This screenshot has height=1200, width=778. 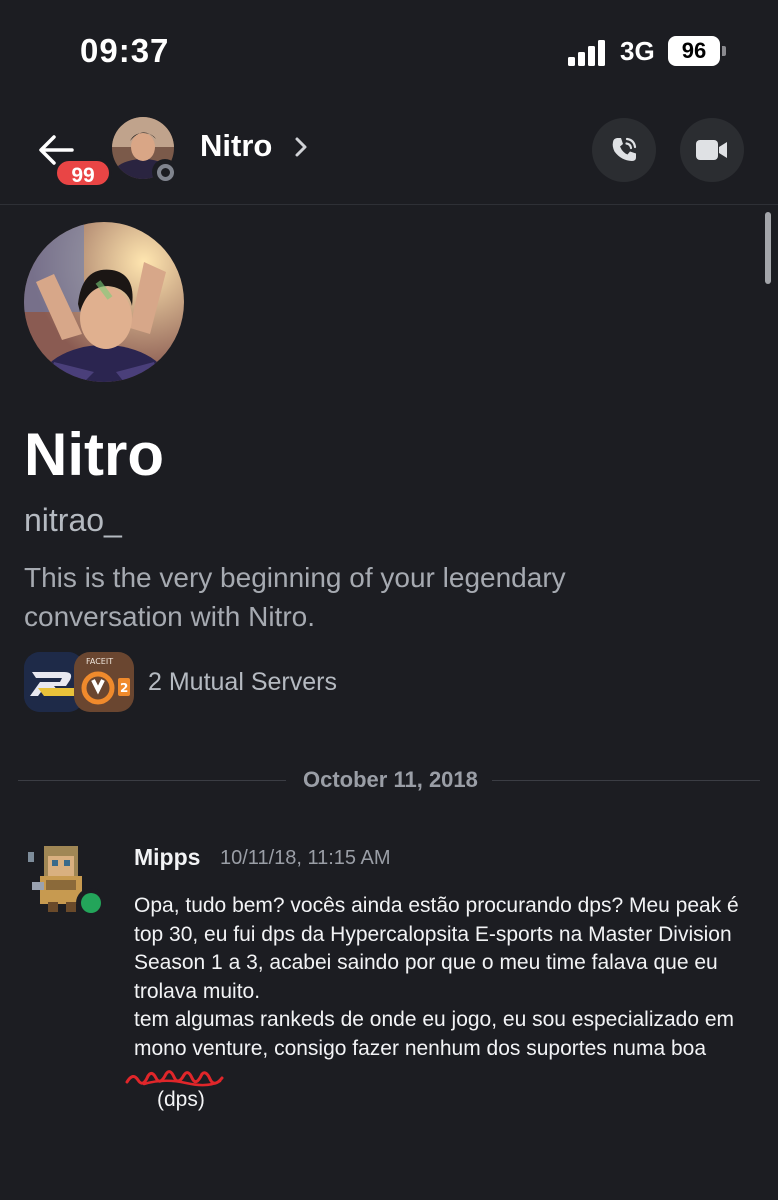 What do you see at coordinates (724, 51) in the screenshot?
I see `battery-tip` at bounding box center [724, 51].